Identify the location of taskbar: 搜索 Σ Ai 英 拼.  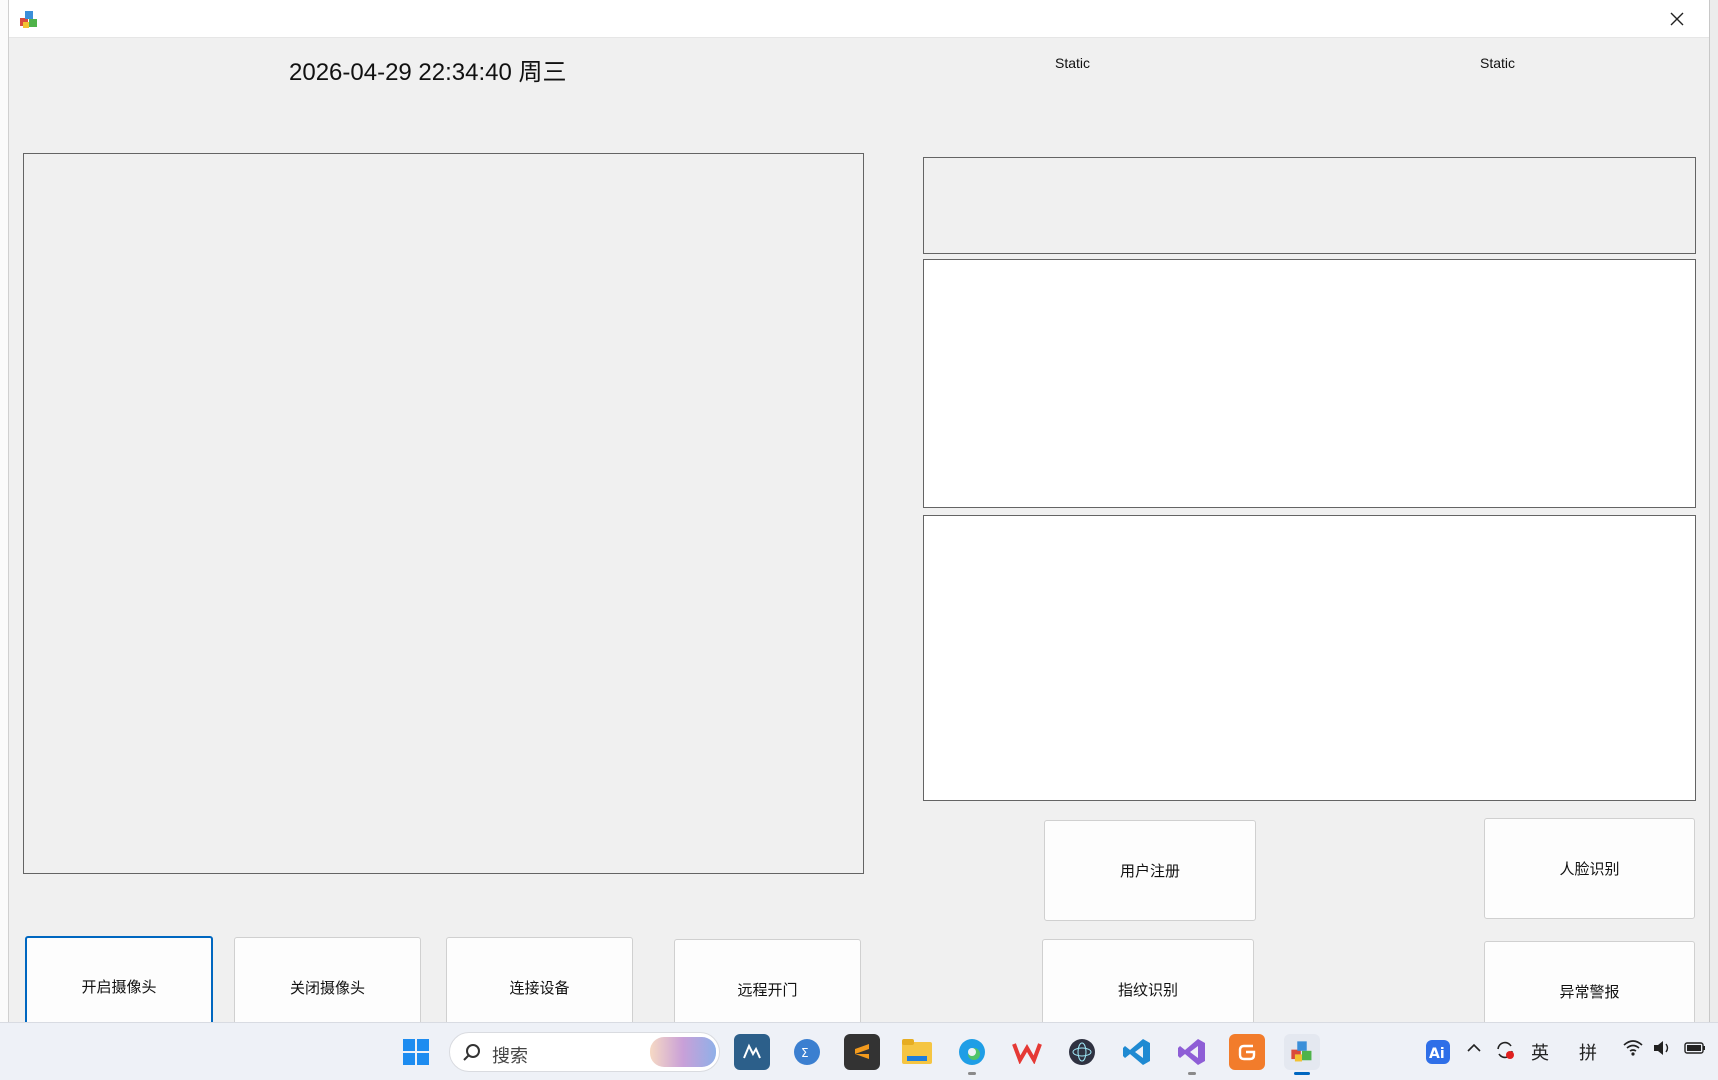
(859, 1051).